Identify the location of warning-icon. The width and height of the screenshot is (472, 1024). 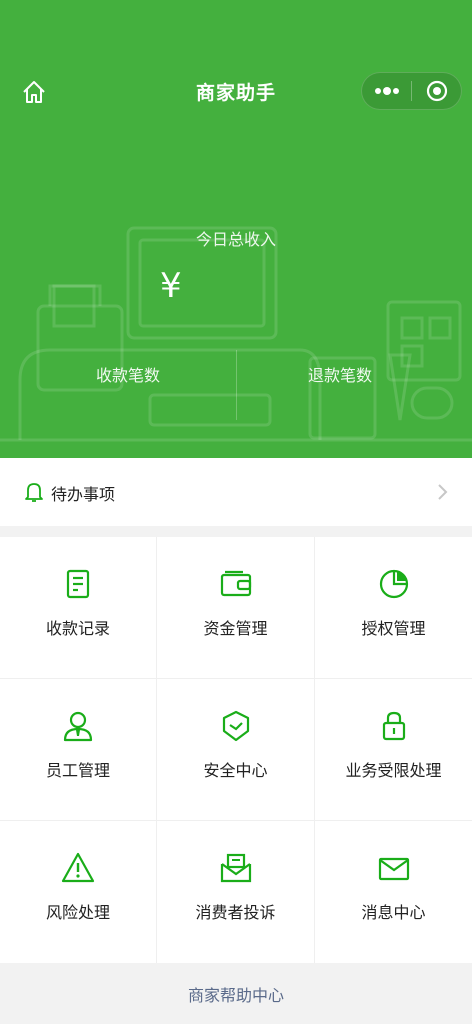
(78, 867).